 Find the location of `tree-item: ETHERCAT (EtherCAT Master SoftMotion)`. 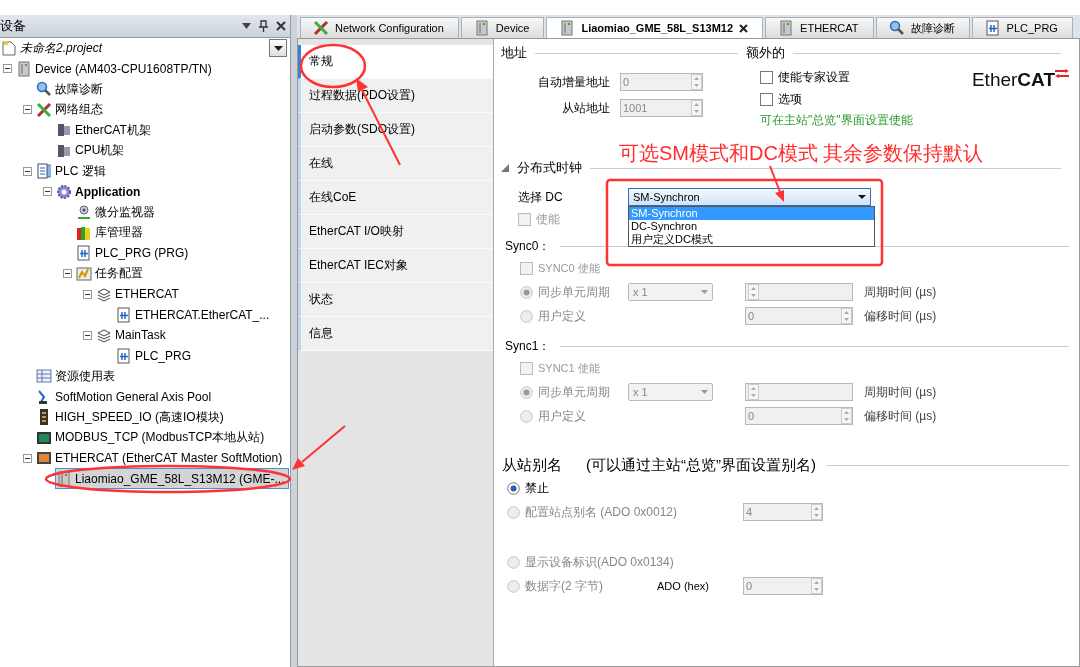

tree-item: ETHERCAT (EtherCAT Master SoftMotion) is located at coordinates (161, 458).